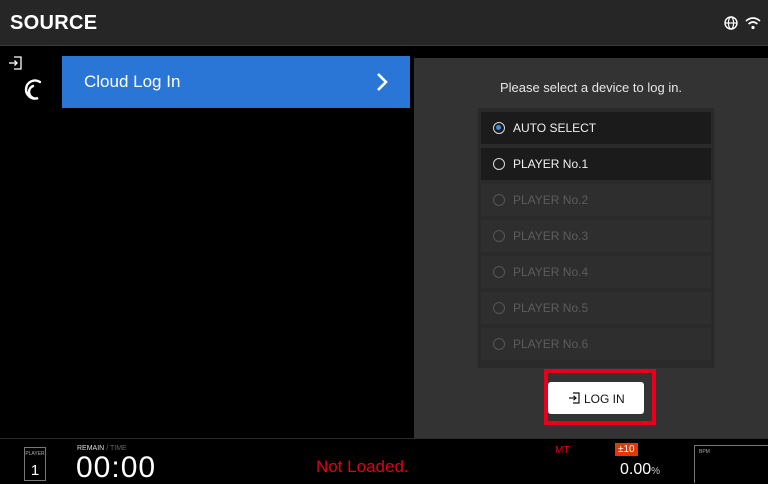 The image size is (768, 484). What do you see at coordinates (591, 87) in the screenshot?
I see `login-prompt: Please select a device to log in.` at bounding box center [591, 87].